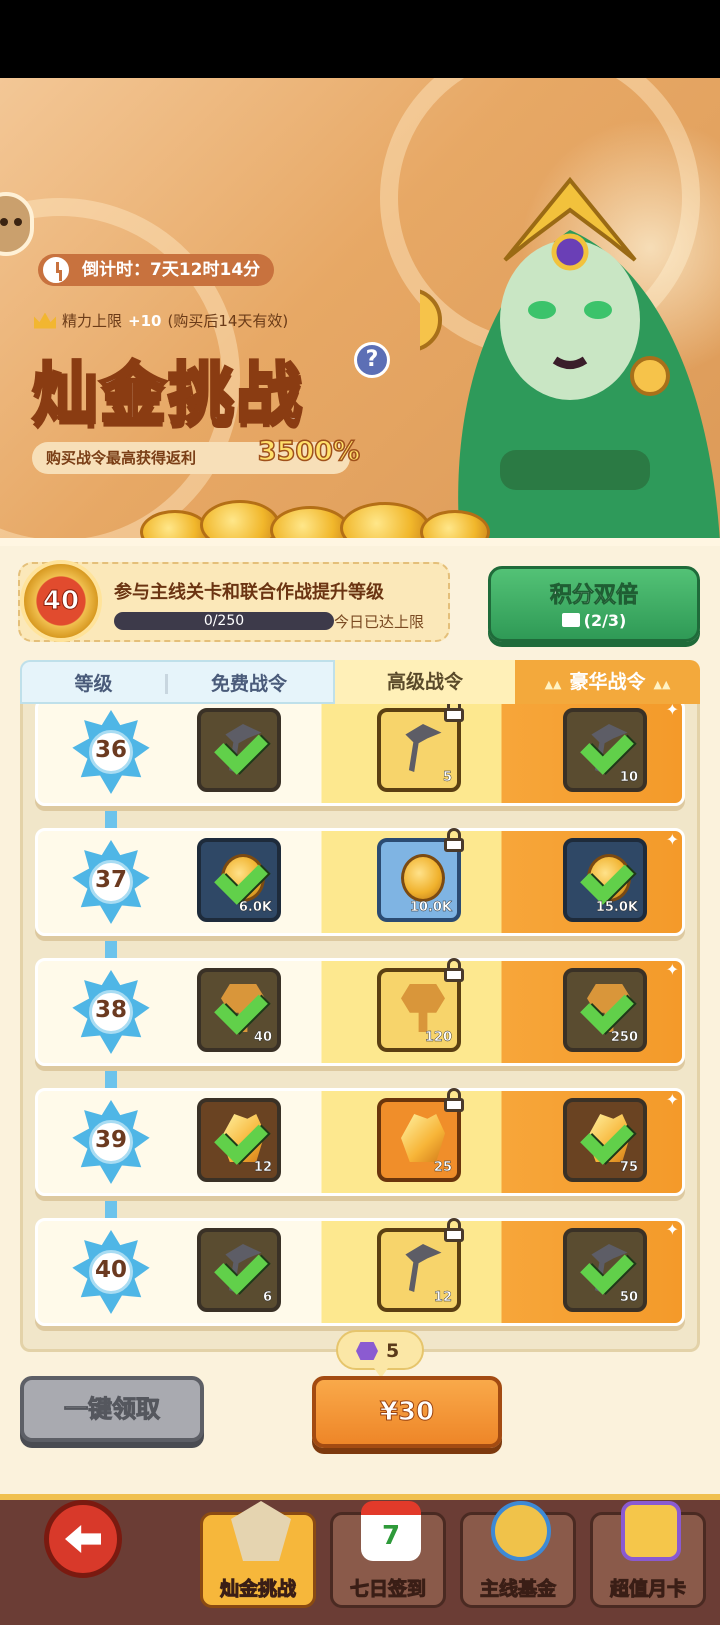 Image resolution: width=720 pixels, height=1625 pixels. I want to click on stamina-plus: +10, so click(145, 320).